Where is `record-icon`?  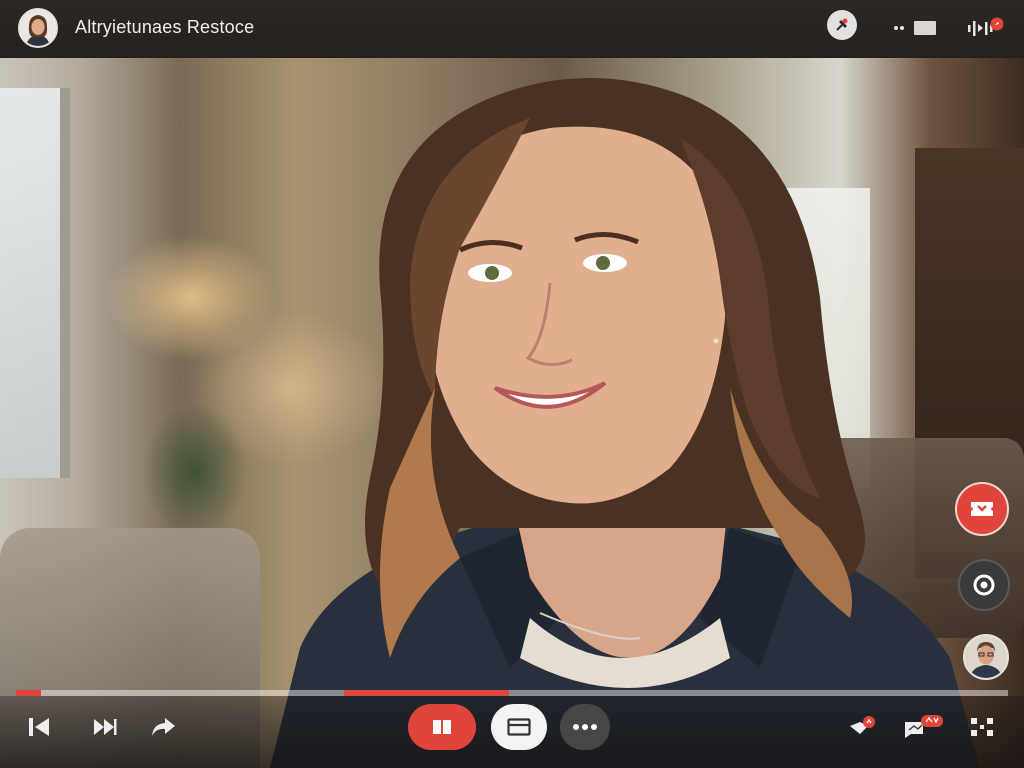
record-icon is located at coordinates (984, 585).